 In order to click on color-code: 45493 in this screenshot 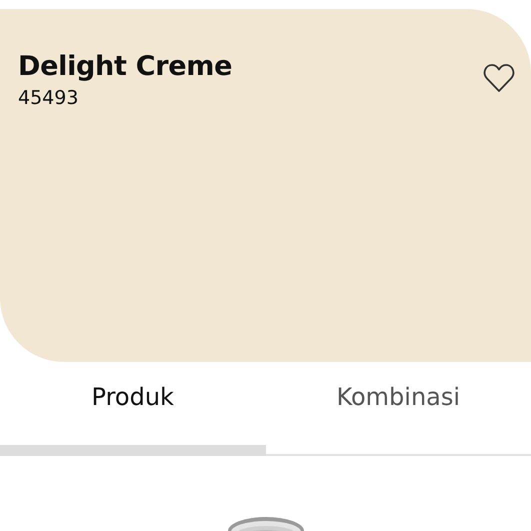, I will do `click(49, 98)`.